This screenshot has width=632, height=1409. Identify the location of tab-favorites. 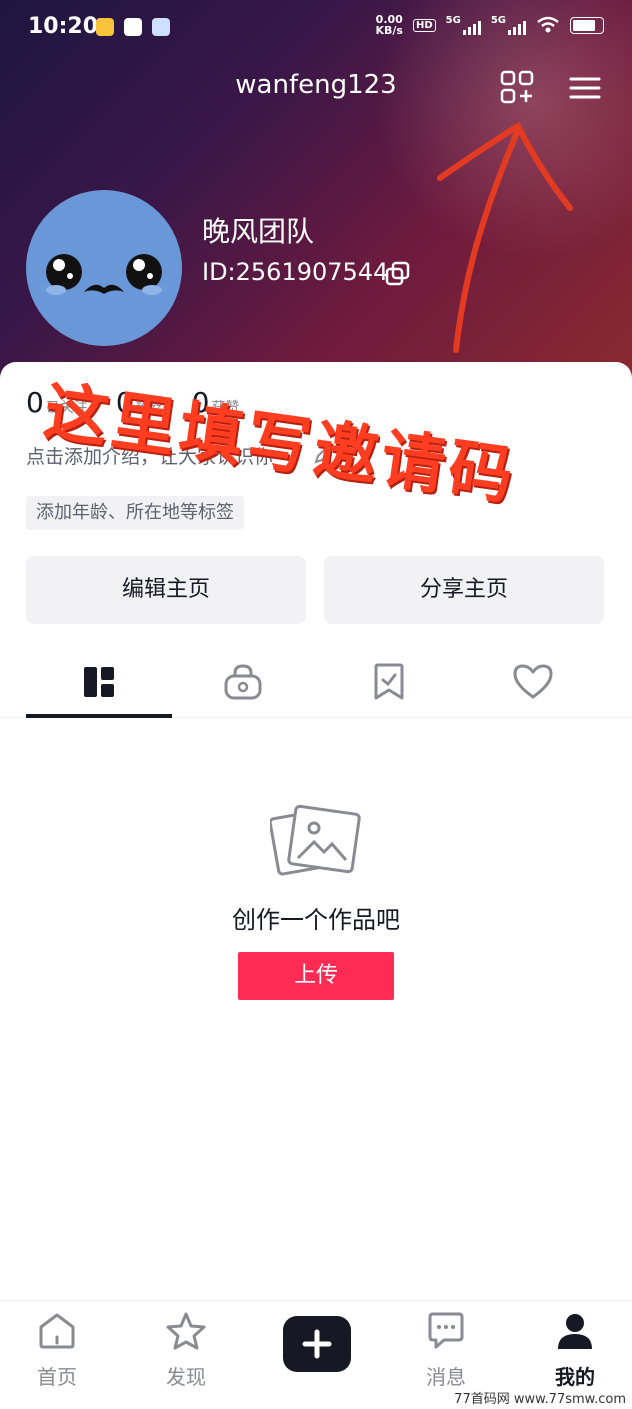
(389, 682).